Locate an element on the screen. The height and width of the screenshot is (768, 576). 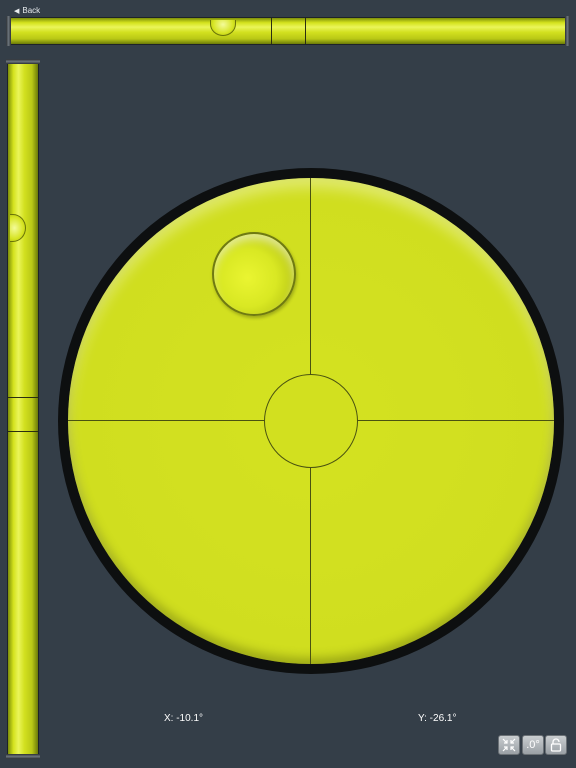
precision-label: .0° is located at coordinates (533, 745).